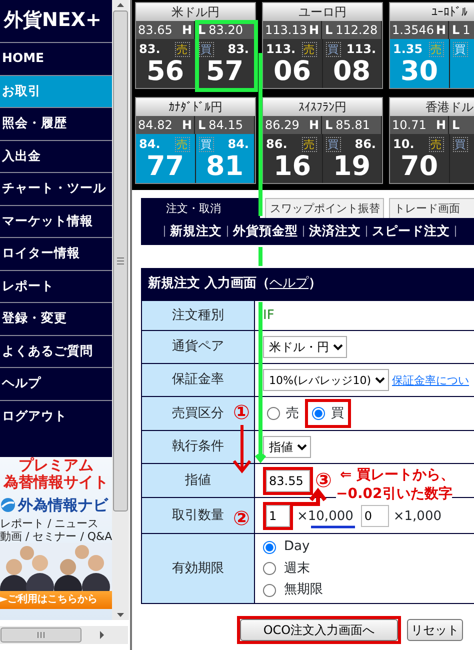 The image size is (474, 650). I want to click on quantity-input: 1, so click(278, 515).